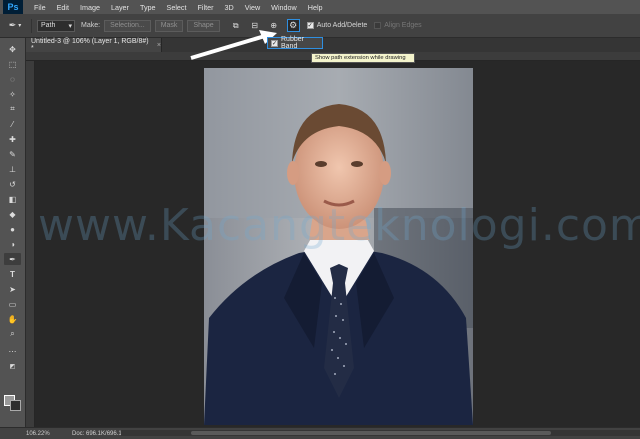 The image size is (640, 439). What do you see at coordinates (12, 351) in the screenshot?
I see `more-tools-icon: ⋯` at bounding box center [12, 351].